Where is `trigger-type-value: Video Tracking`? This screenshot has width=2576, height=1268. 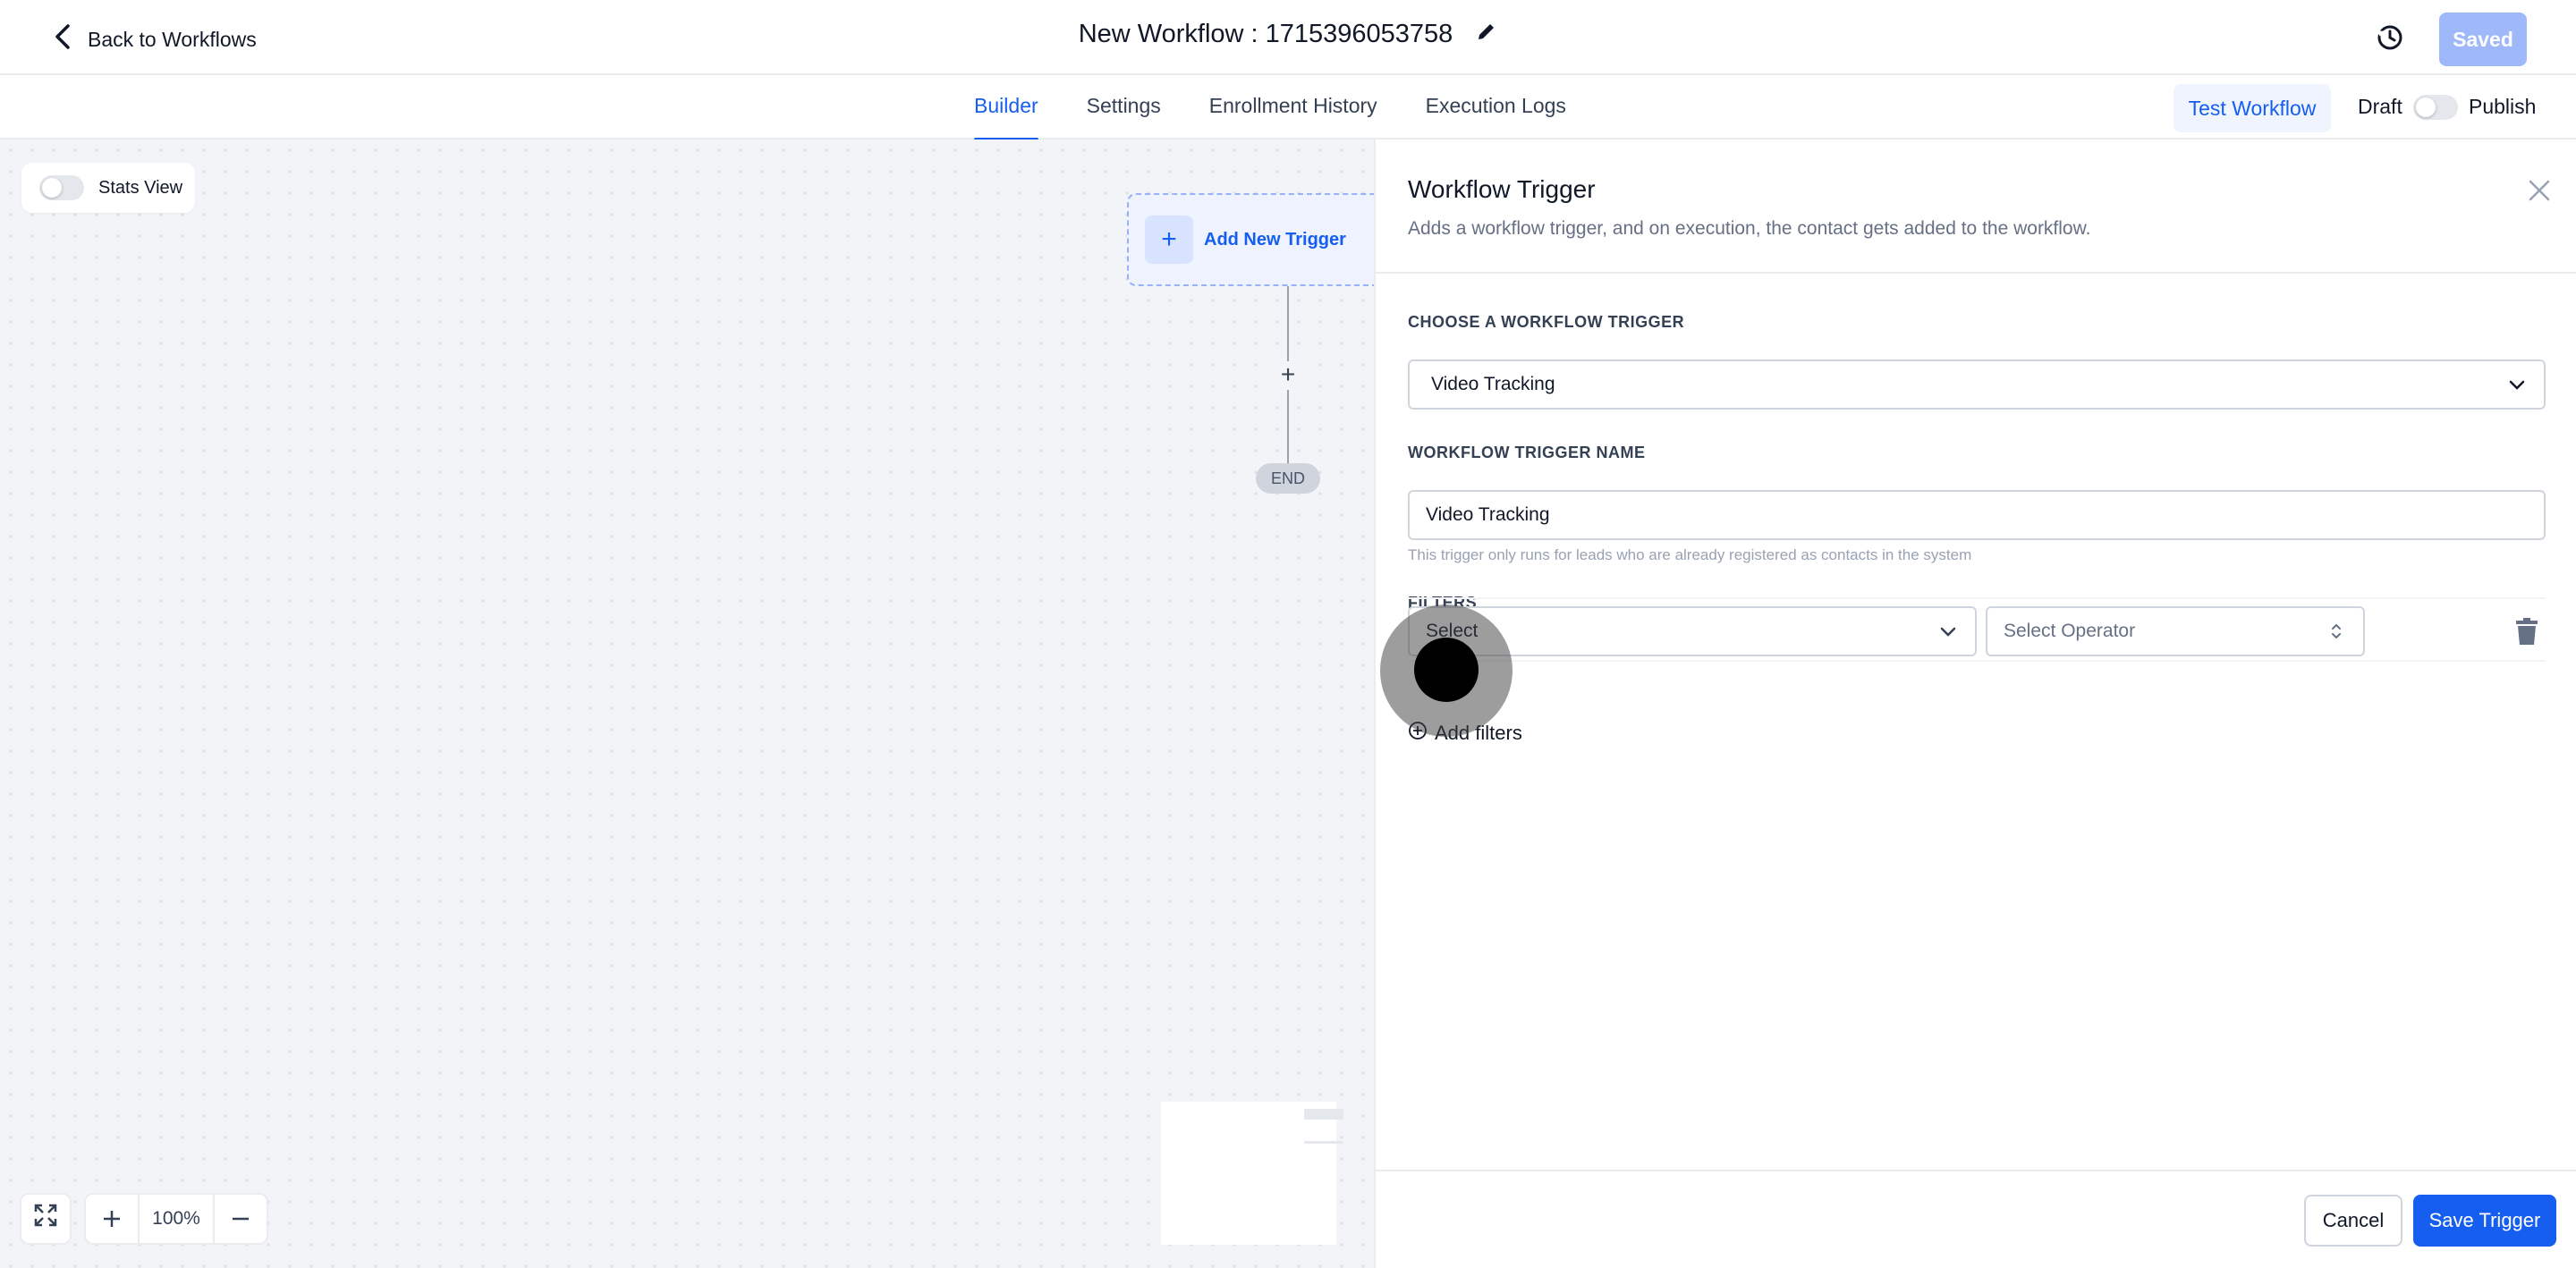 trigger-type-value: Video Tracking is located at coordinates (1493, 384).